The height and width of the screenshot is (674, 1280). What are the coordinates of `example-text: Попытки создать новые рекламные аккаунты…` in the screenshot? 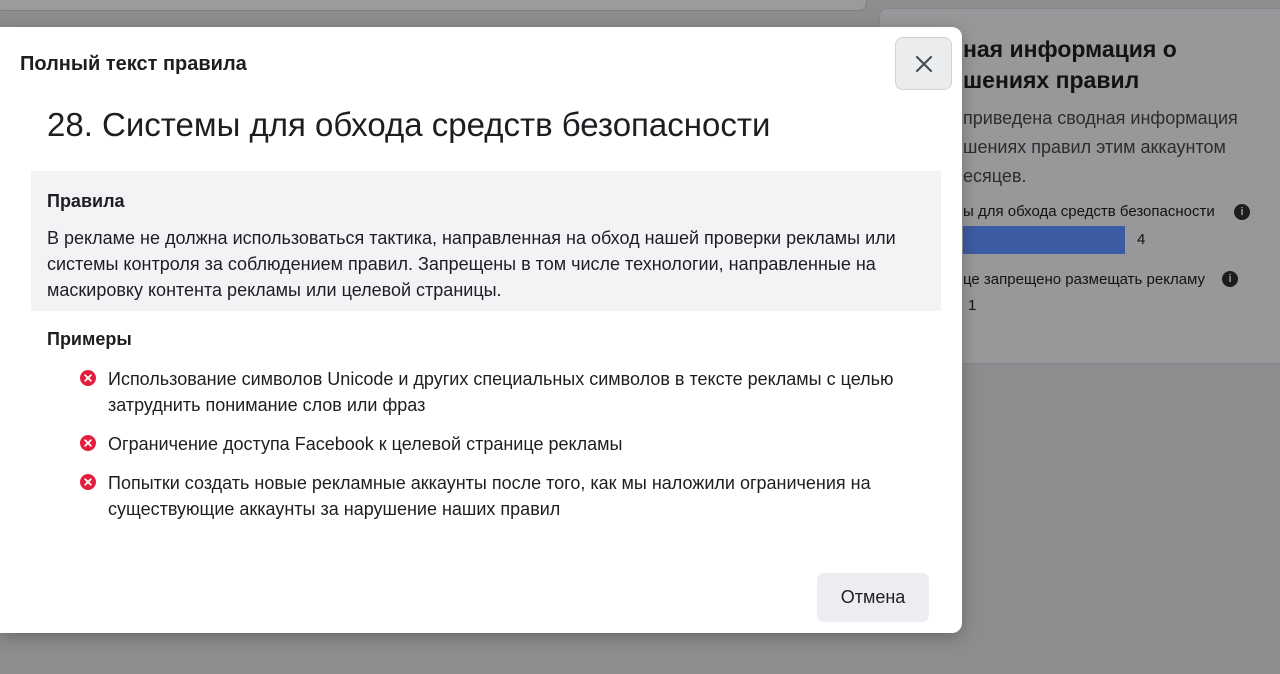 It's located at (489, 496).